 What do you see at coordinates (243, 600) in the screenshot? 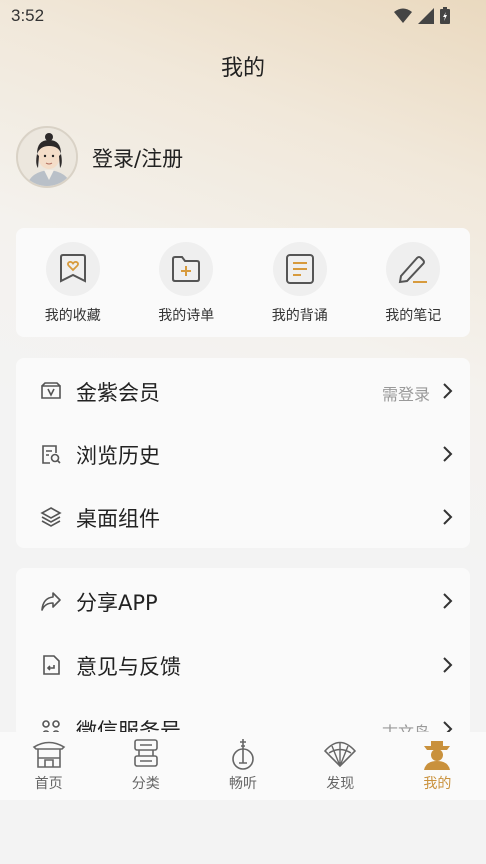
I see `menu-item-share: 分享APP` at bounding box center [243, 600].